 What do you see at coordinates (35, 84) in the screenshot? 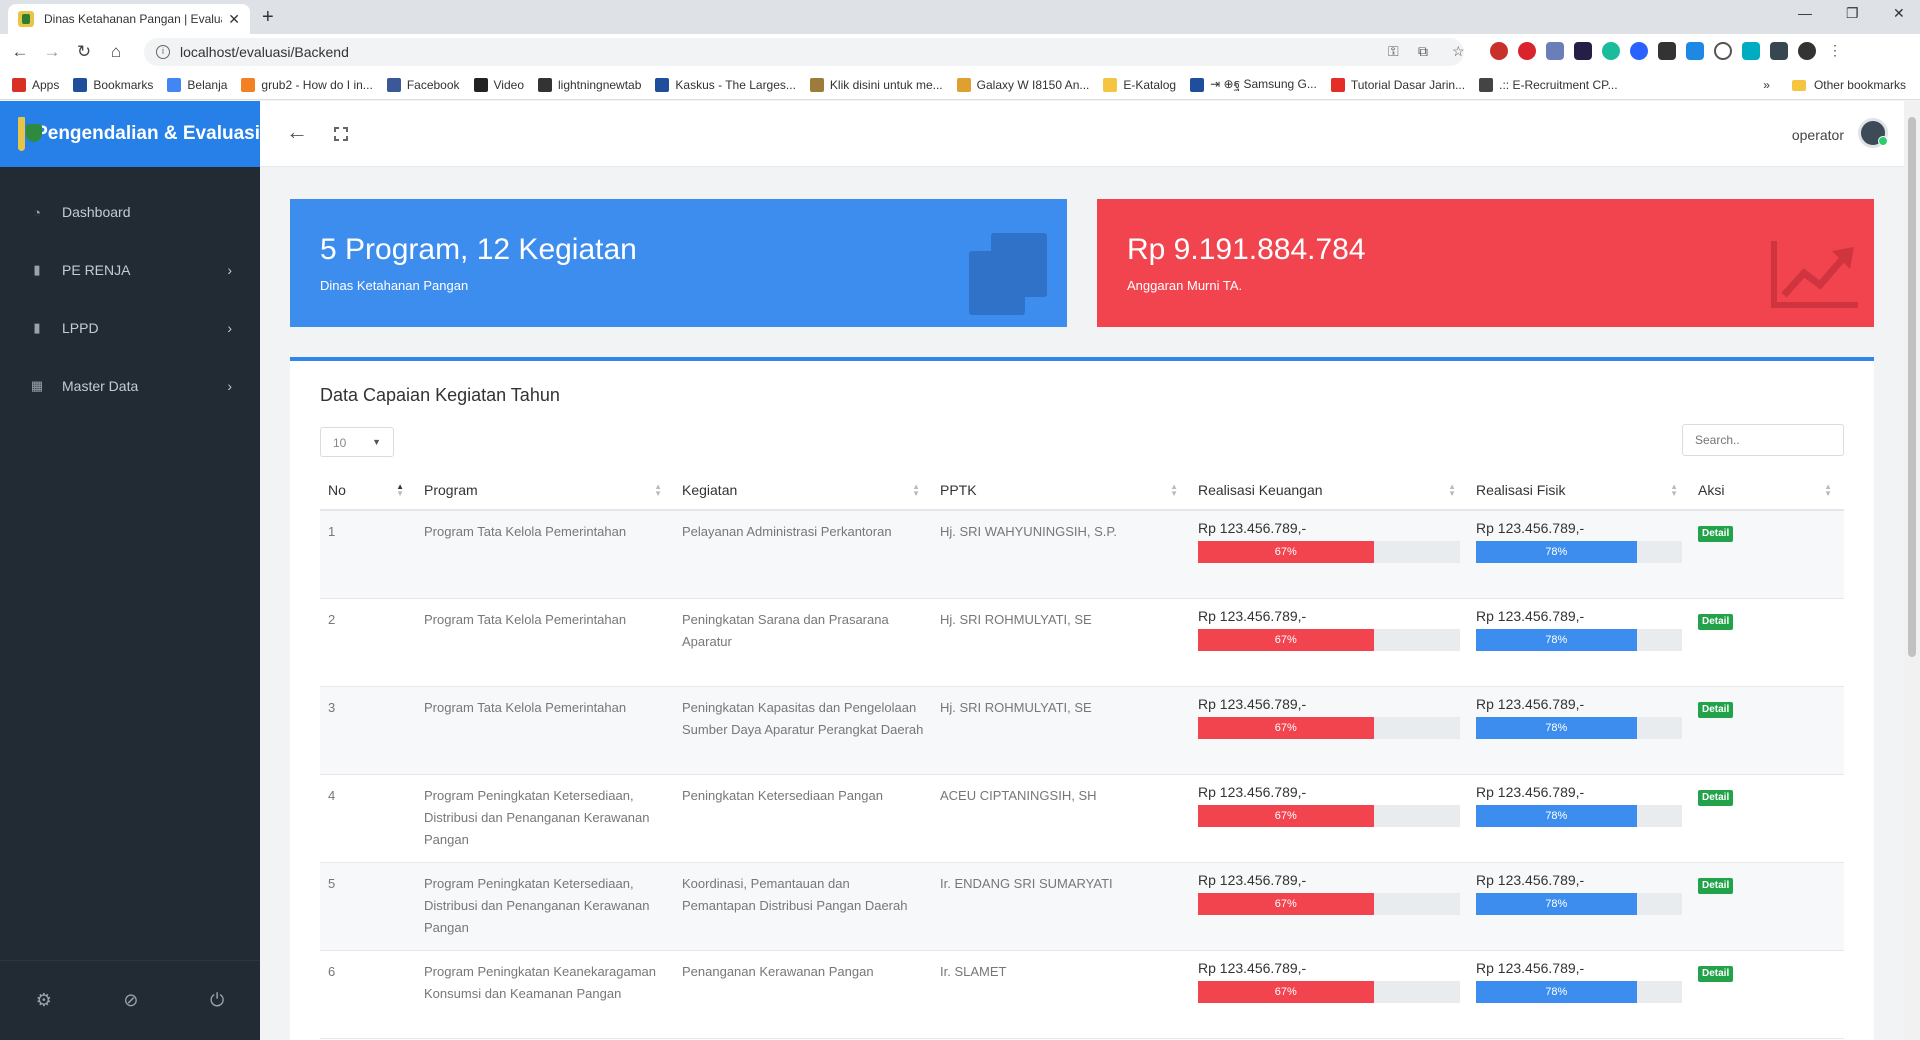
I see `bookmark-item: Apps` at bounding box center [35, 84].